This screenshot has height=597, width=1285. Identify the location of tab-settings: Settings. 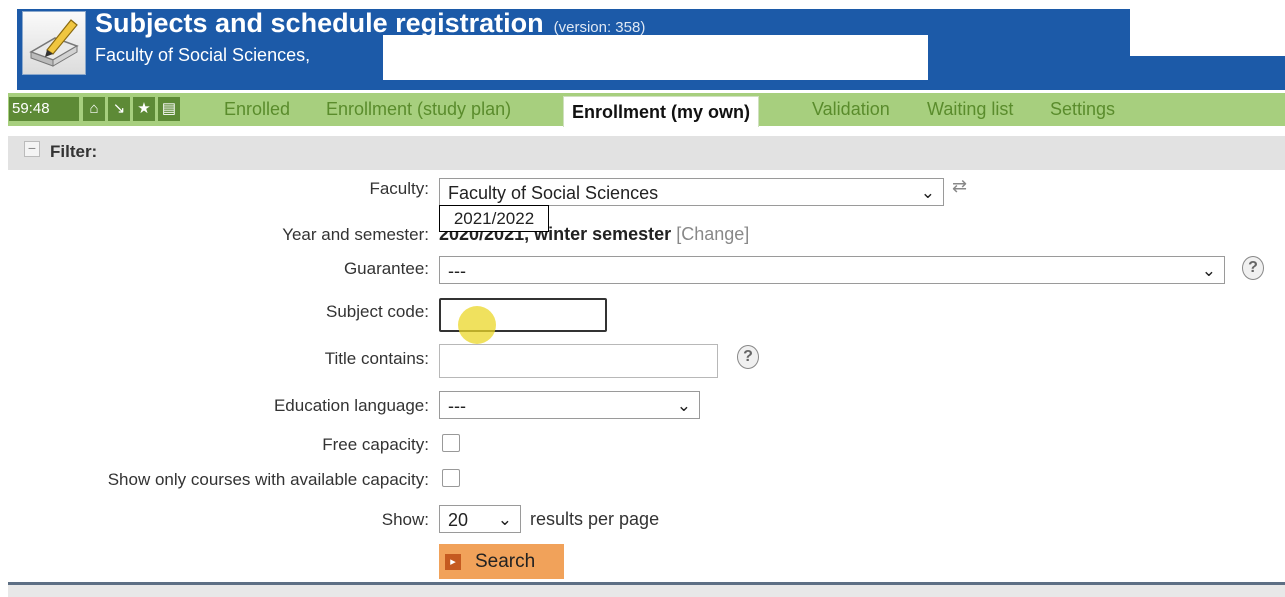
(1082, 109).